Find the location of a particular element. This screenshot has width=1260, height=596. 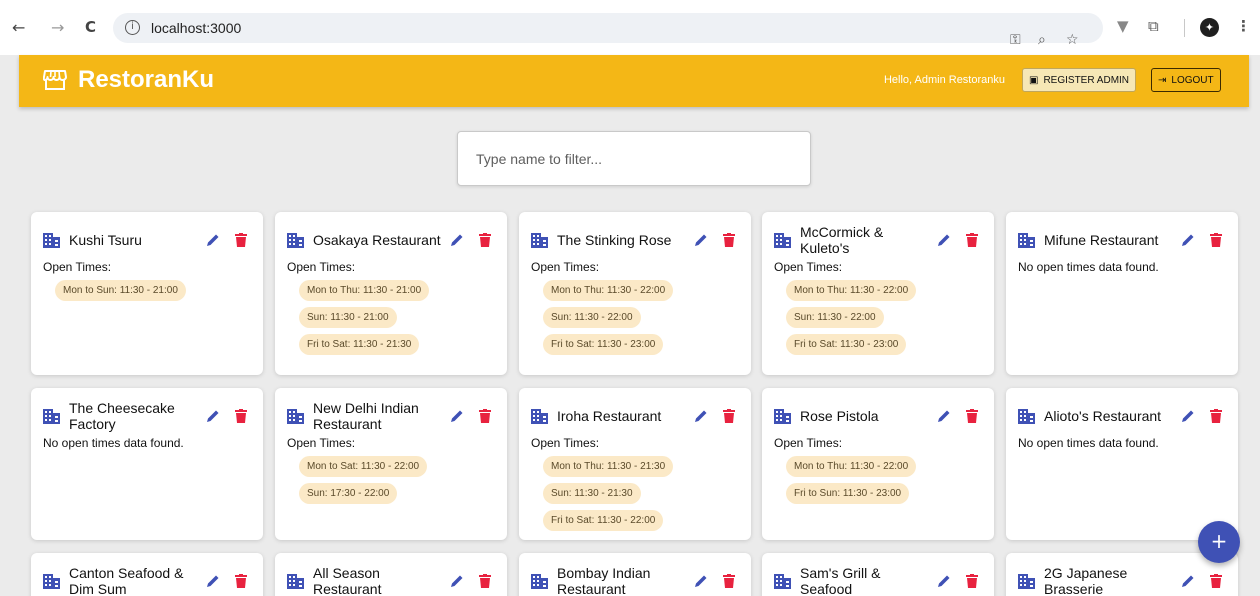

restaurant-card: All Season Restaurant is located at coordinates (391, 574).